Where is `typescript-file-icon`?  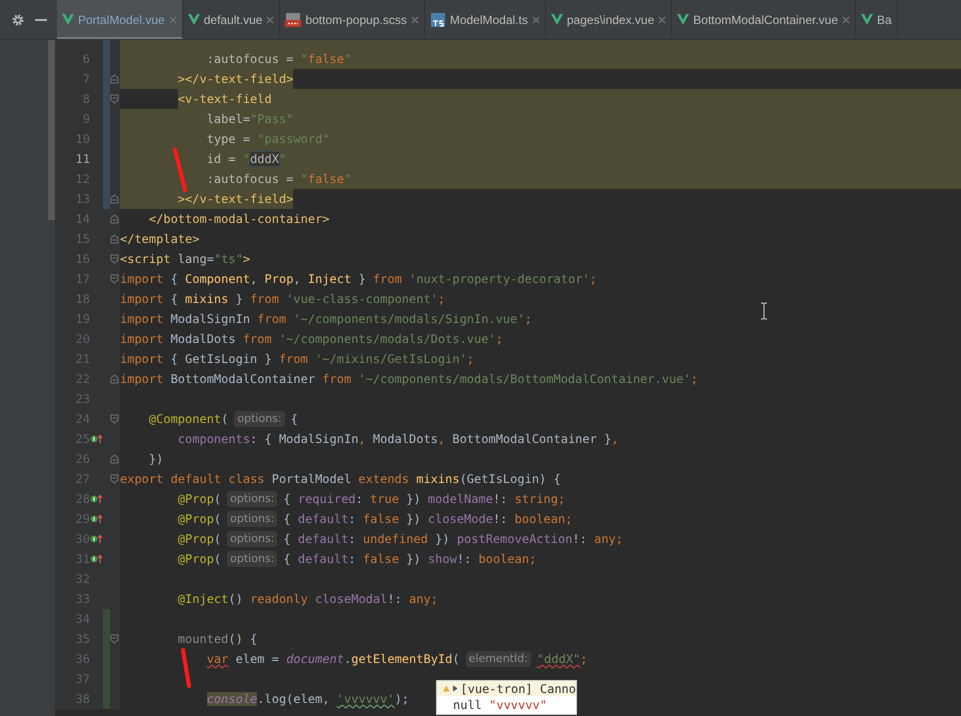 typescript-file-icon is located at coordinates (438, 19).